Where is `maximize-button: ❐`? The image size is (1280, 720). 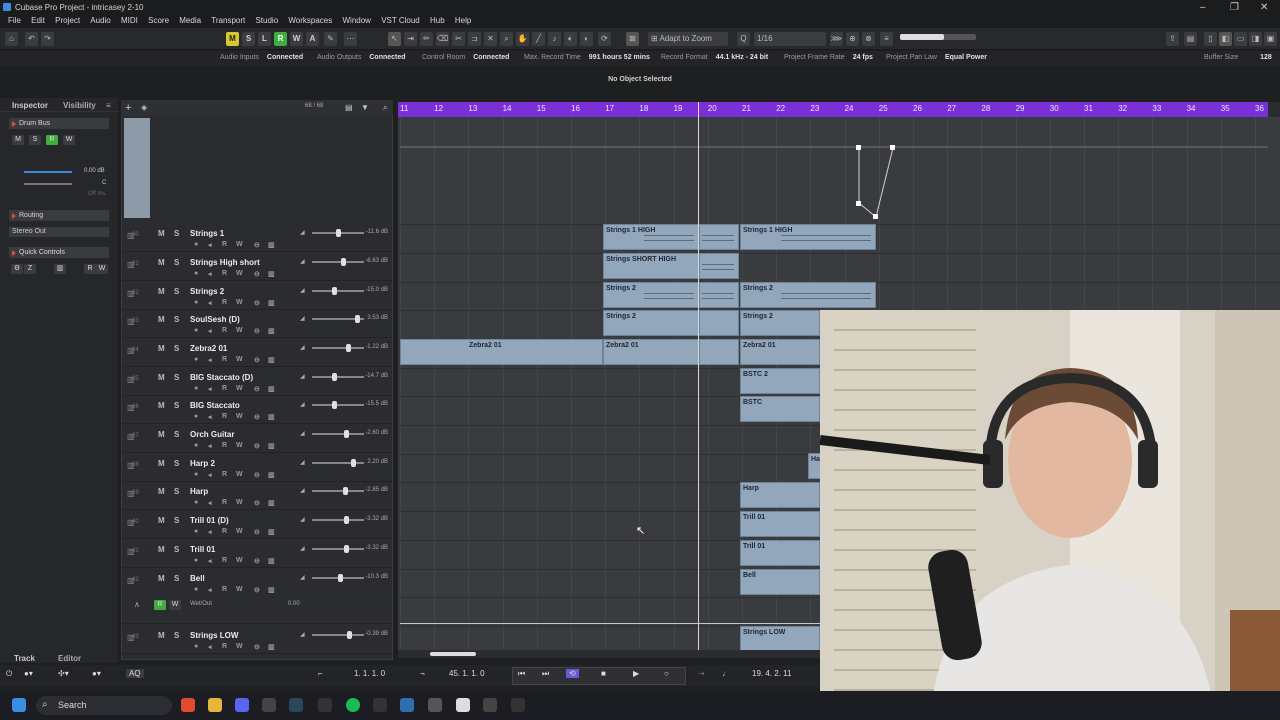 maximize-button: ❐ is located at coordinates (1234, 7).